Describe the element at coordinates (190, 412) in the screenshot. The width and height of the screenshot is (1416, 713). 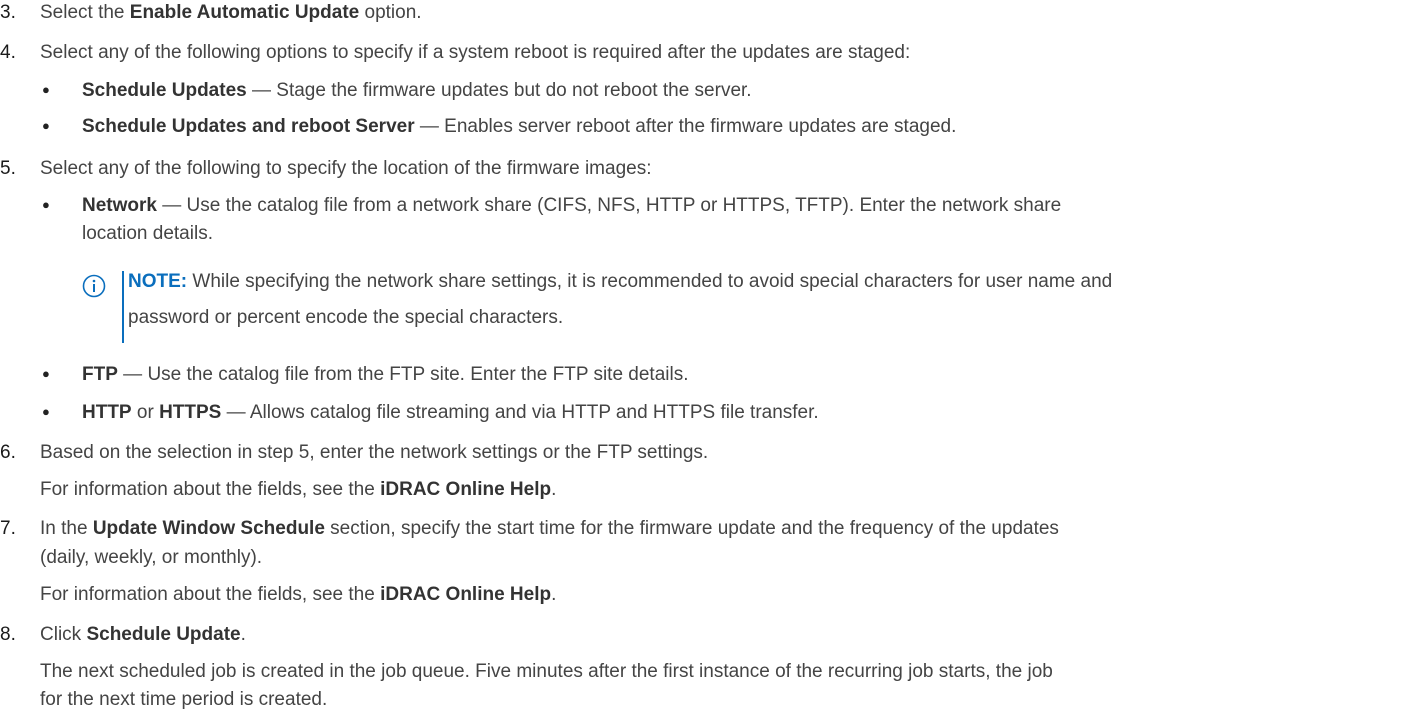
I see `ui-term: HTTPS` at that location.